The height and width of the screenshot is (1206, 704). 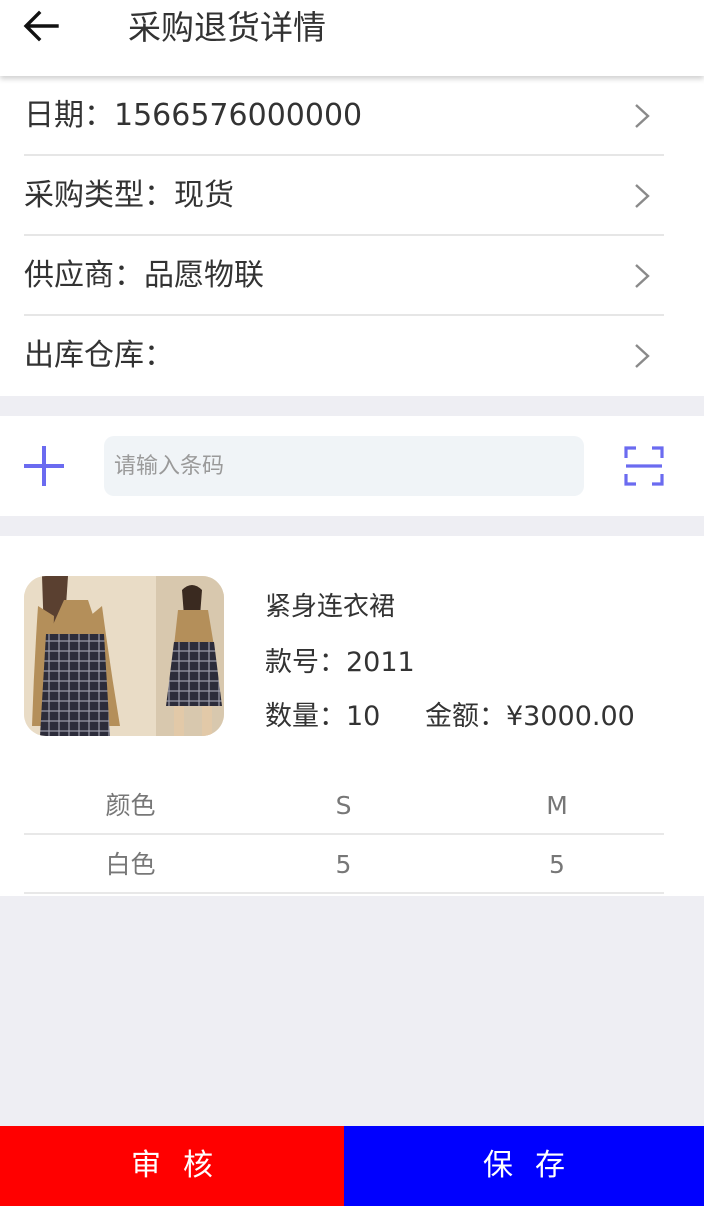 I want to click on barcode-input, so click(x=344, y=466).